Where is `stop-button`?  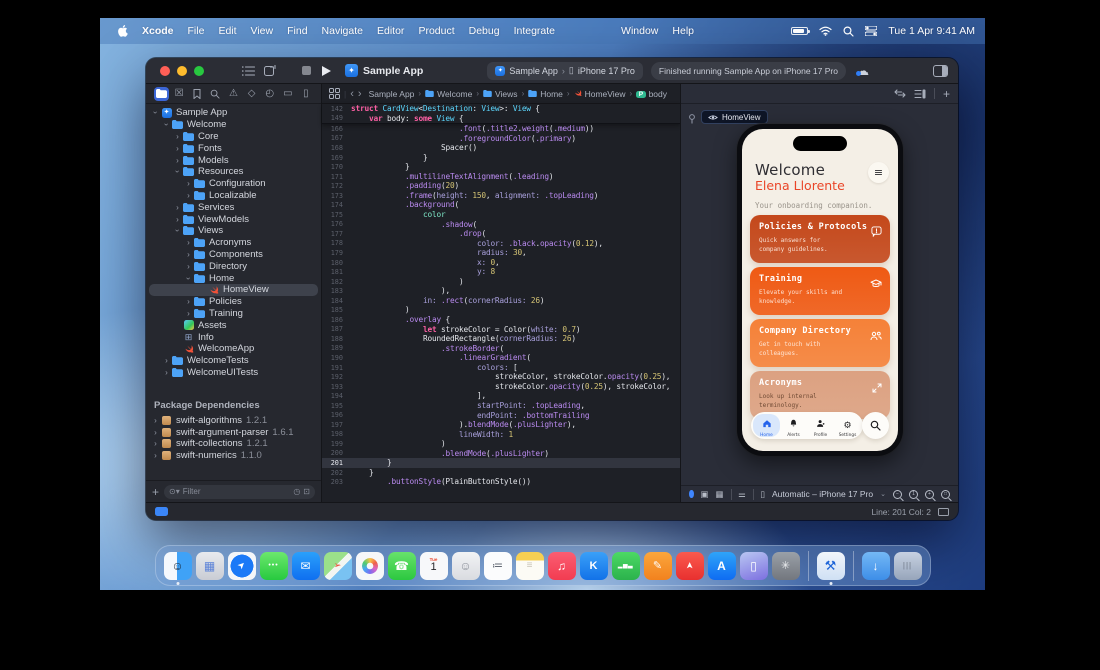 stop-button is located at coordinates (306, 70).